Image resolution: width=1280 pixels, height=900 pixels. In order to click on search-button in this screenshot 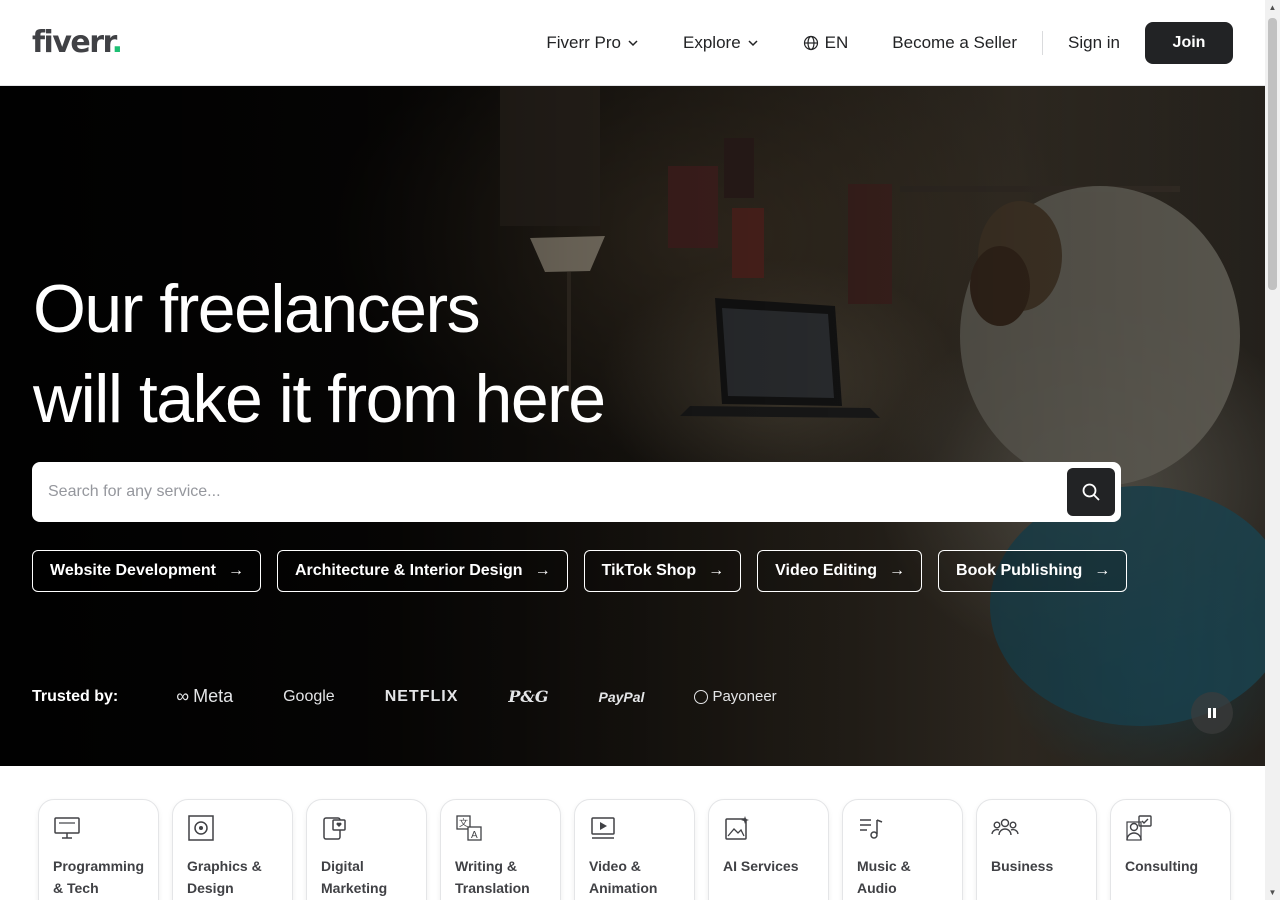, I will do `click(1091, 492)`.